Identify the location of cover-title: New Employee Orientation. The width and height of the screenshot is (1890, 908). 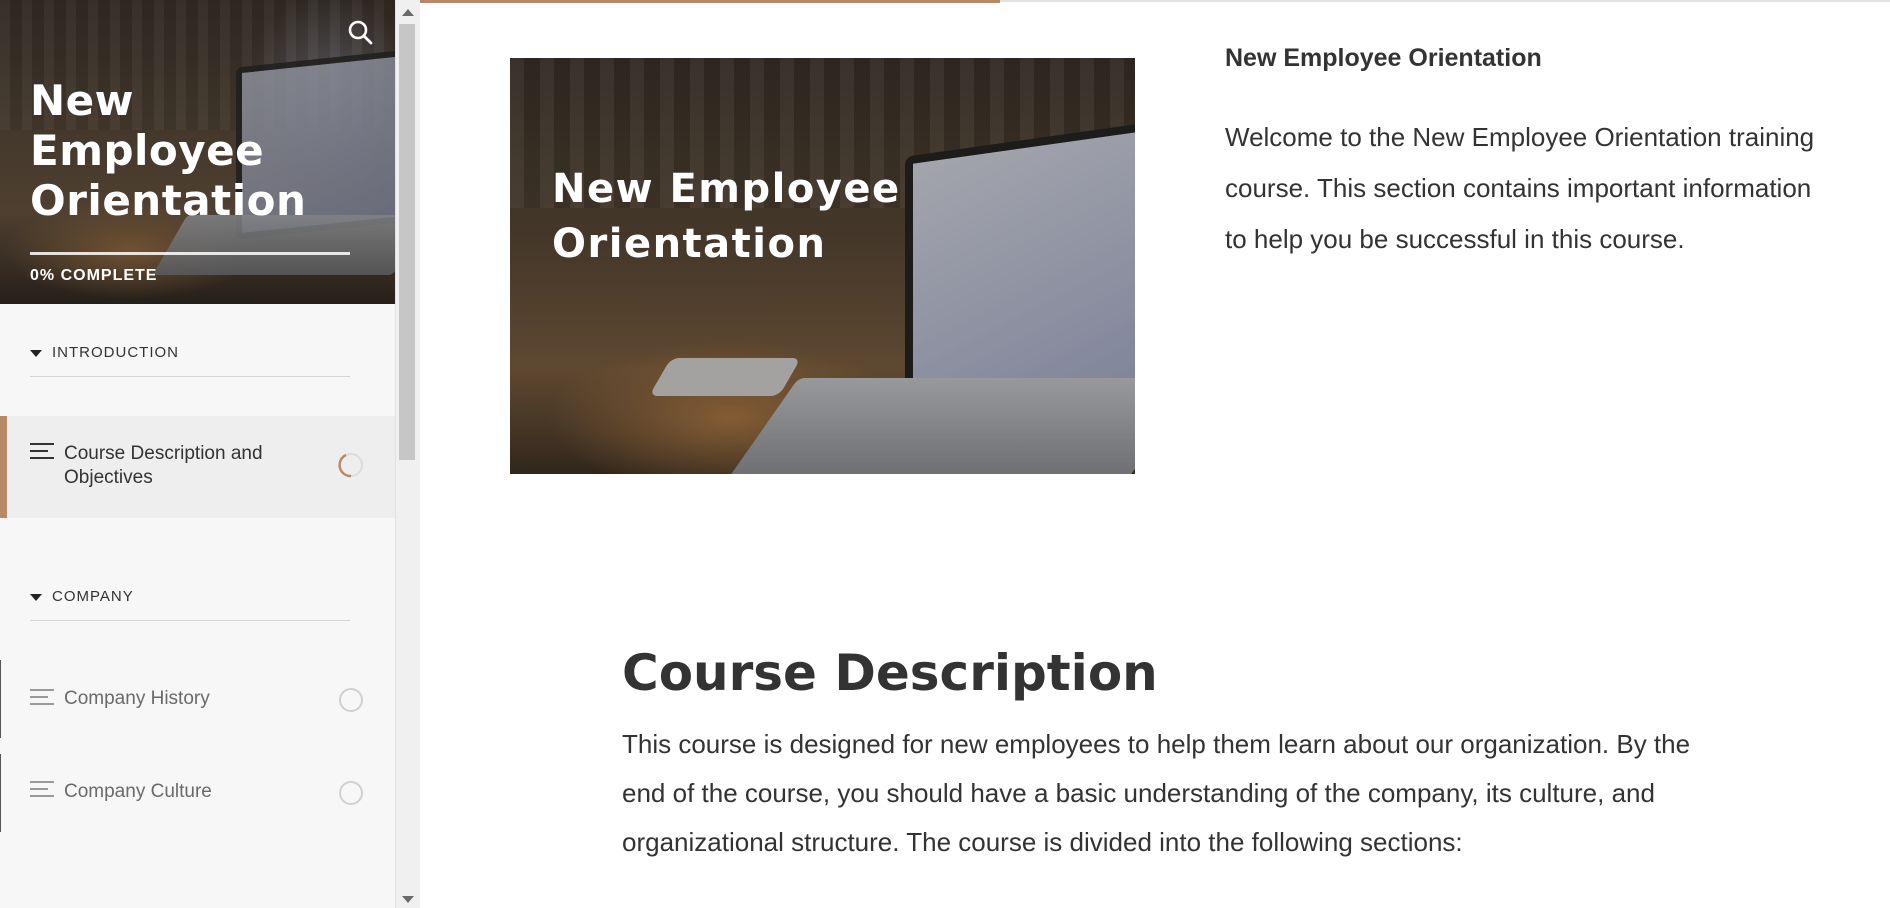
(726, 216).